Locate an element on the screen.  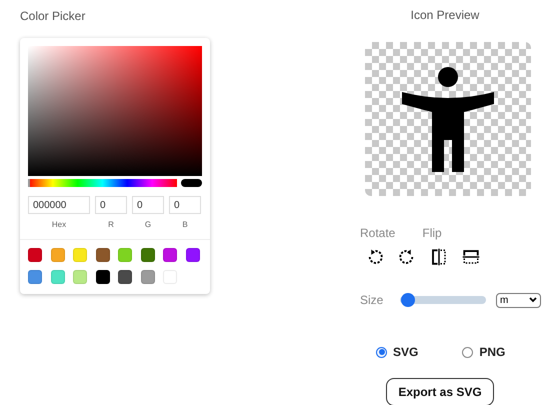
field-label: G is located at coordinates (148, 225).